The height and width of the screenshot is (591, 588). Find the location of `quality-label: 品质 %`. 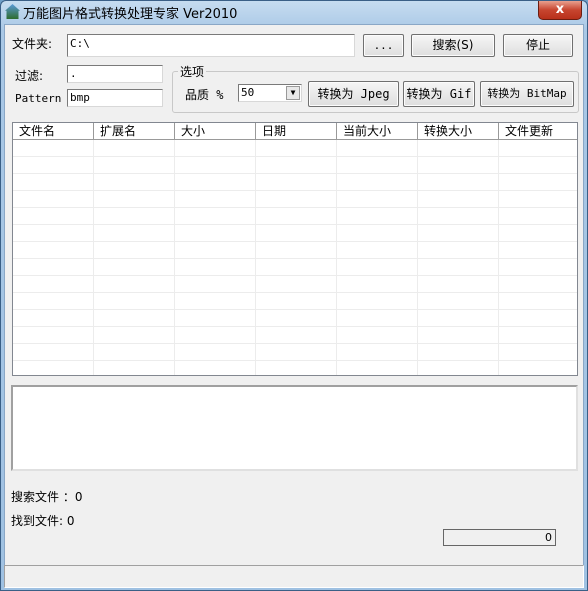

quality-label: 品质 % is located at coordinates (204, 95).